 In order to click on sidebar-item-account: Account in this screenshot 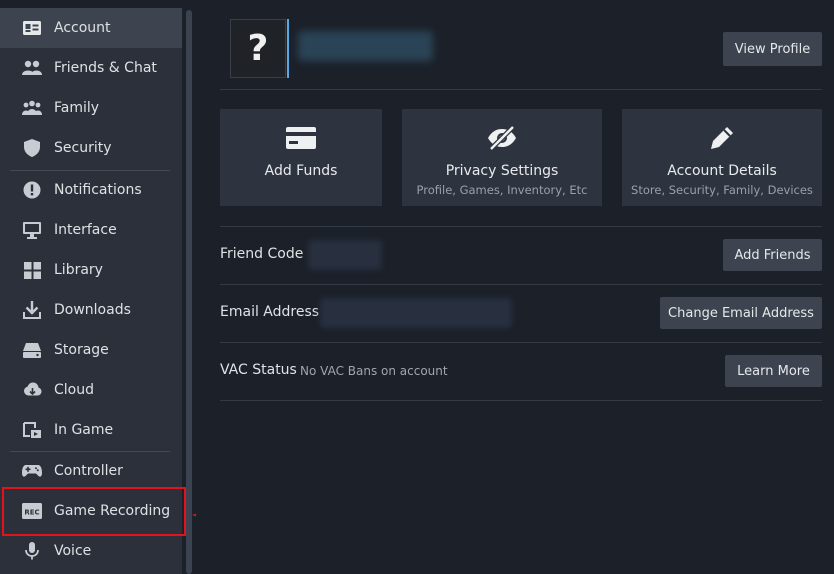, I will do `click(91, 28)`.